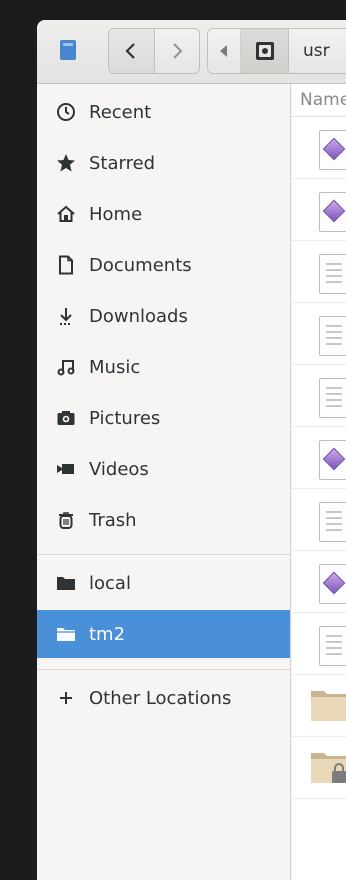  I want to click on sidebar-item-other-locations: Other Locations, so click(163, 698).